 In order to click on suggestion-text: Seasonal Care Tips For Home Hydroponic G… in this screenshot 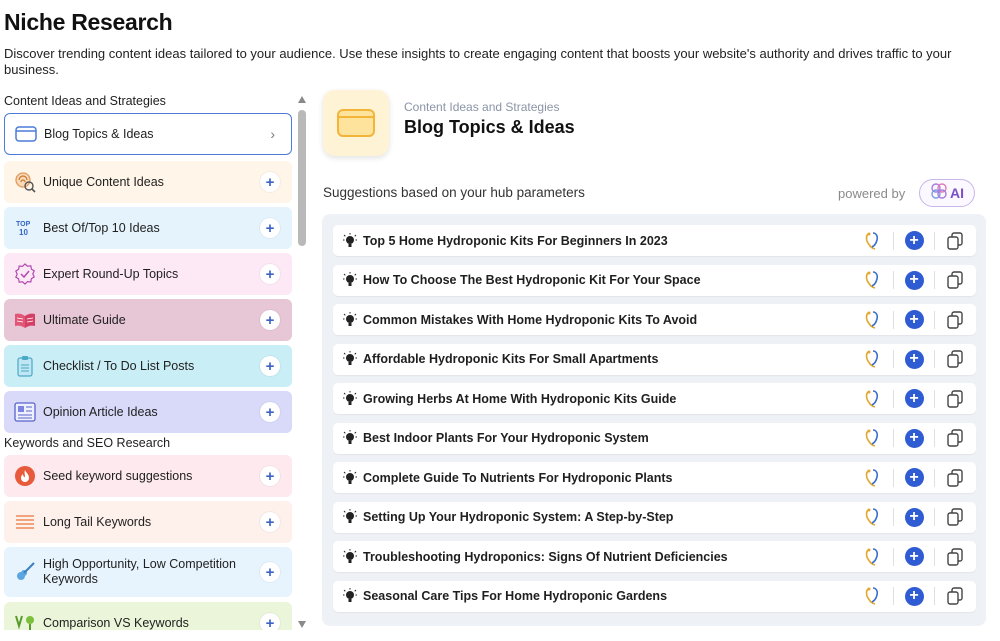, I will do `click(515, 596)`.